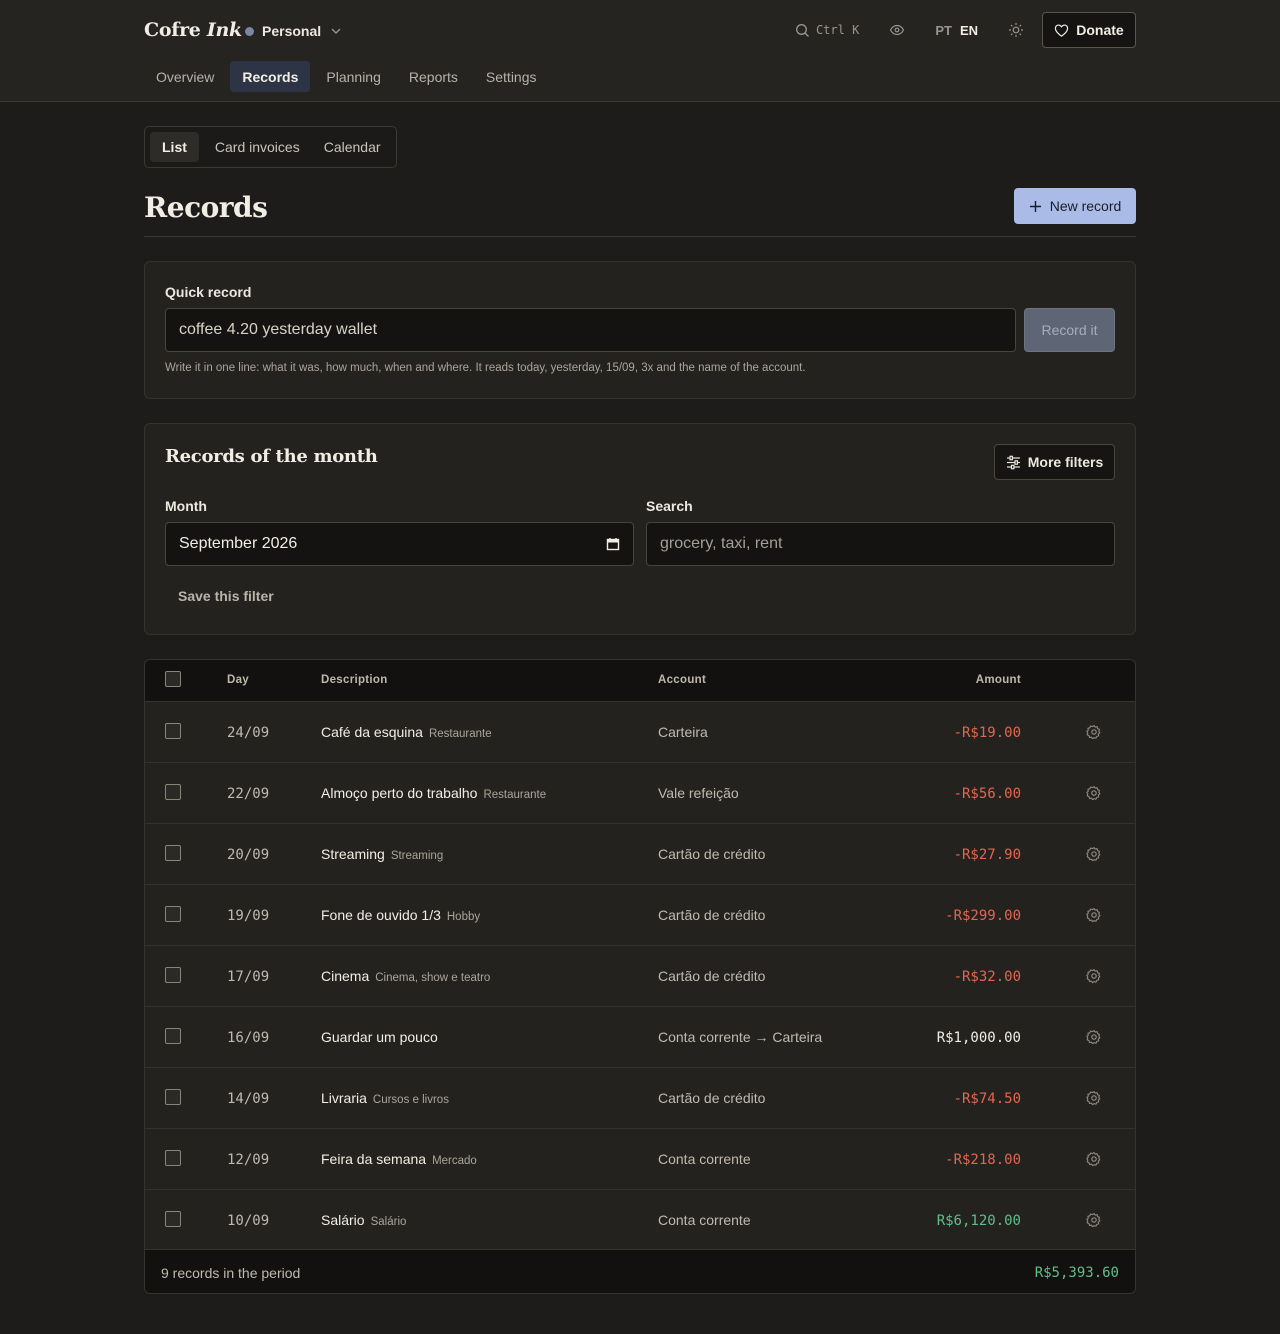 The image size is (1280, 1334). Describe the element at coordinates (238, 543) in the screenshot. I see `month-value: September 2026` at that location.